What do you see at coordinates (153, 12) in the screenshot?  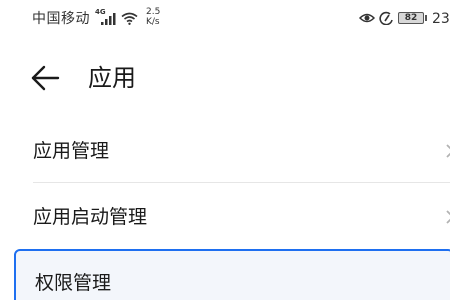 I see `speed-value: 2.5` at bounding box center [153, 12].